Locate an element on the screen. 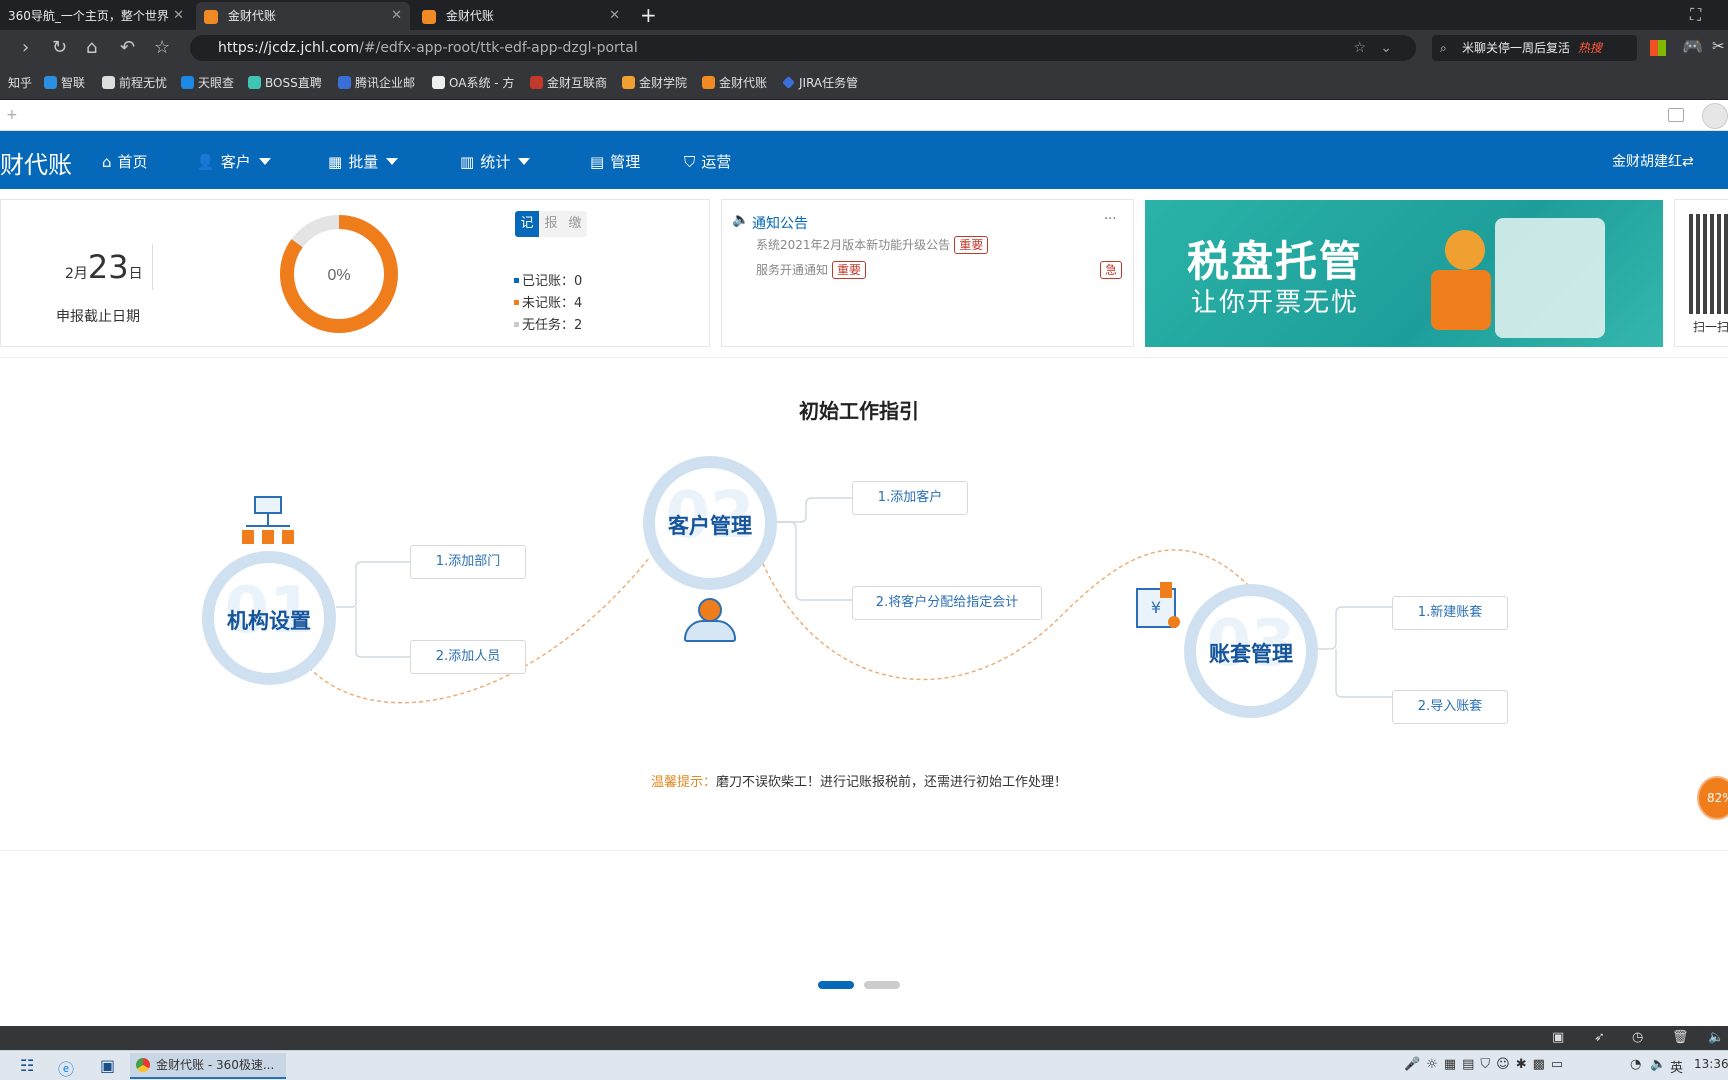  jincai-hulian-icon is located at coordinates (536, 82).